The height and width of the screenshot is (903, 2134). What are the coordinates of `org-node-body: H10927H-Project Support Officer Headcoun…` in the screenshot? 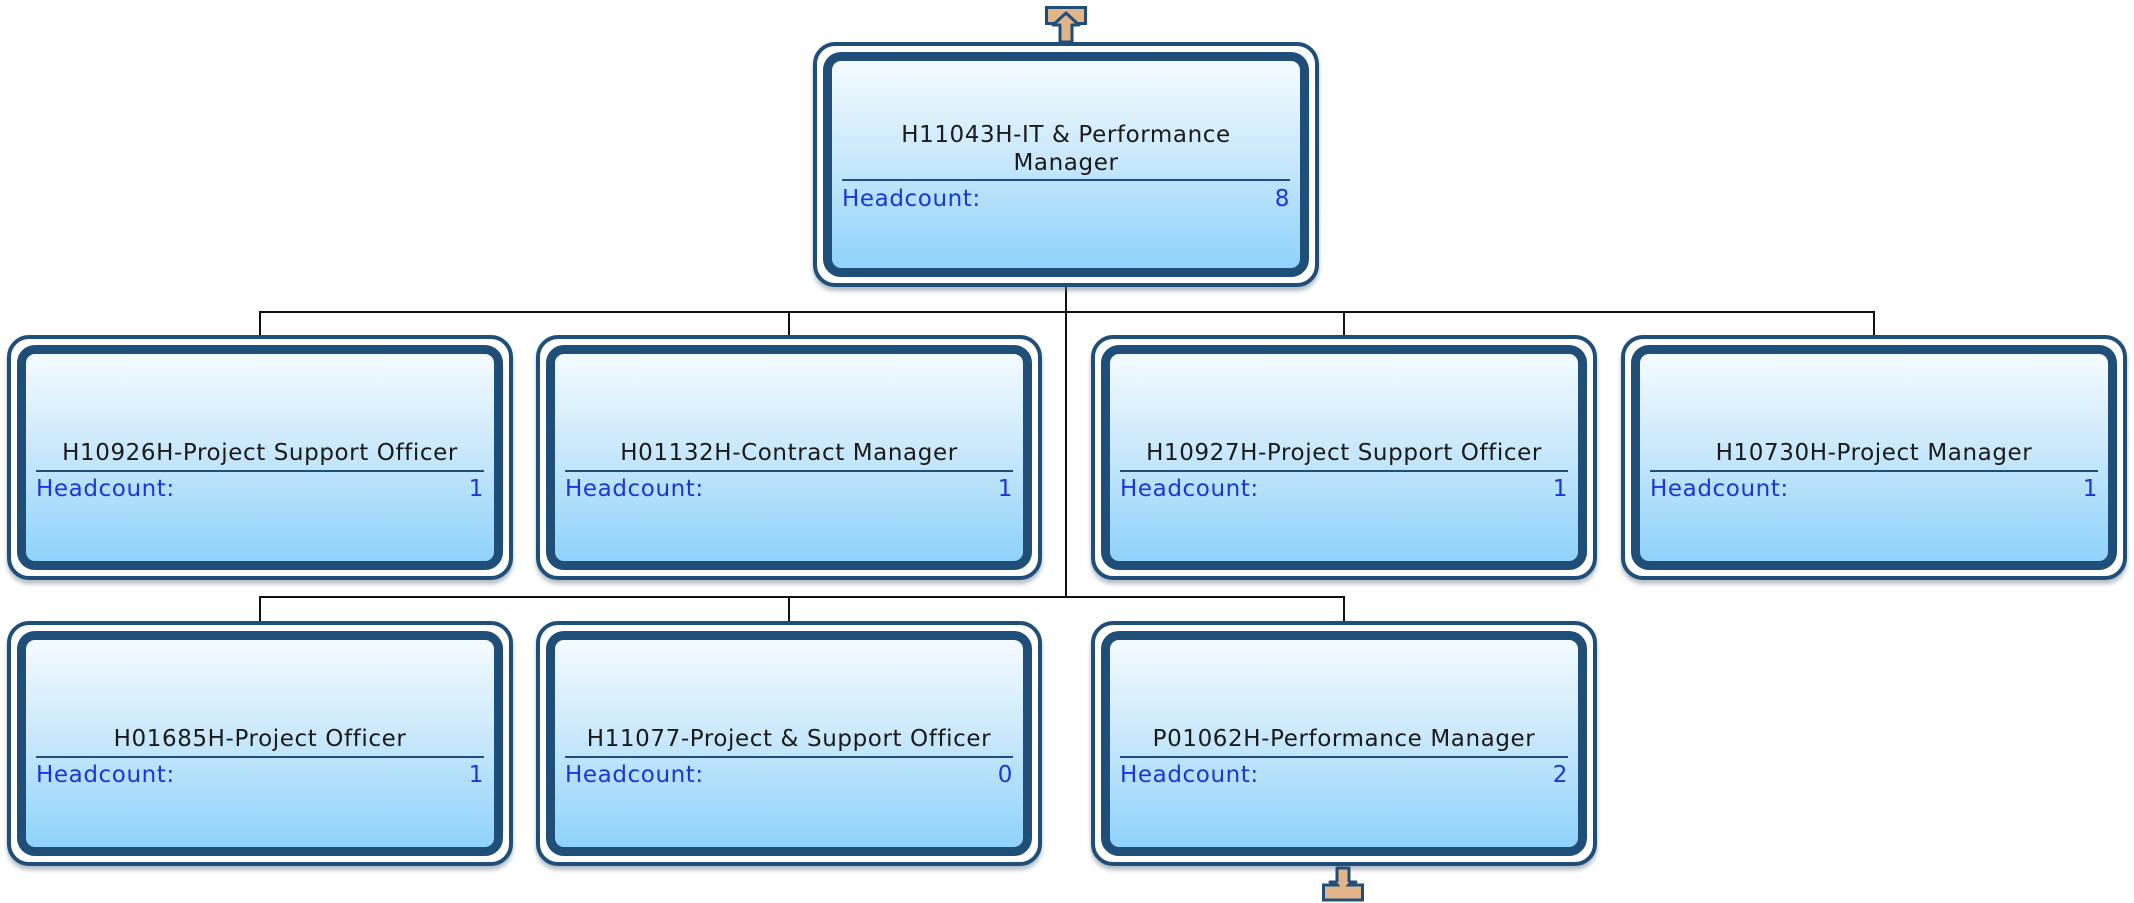 It's located at (1344, 457).